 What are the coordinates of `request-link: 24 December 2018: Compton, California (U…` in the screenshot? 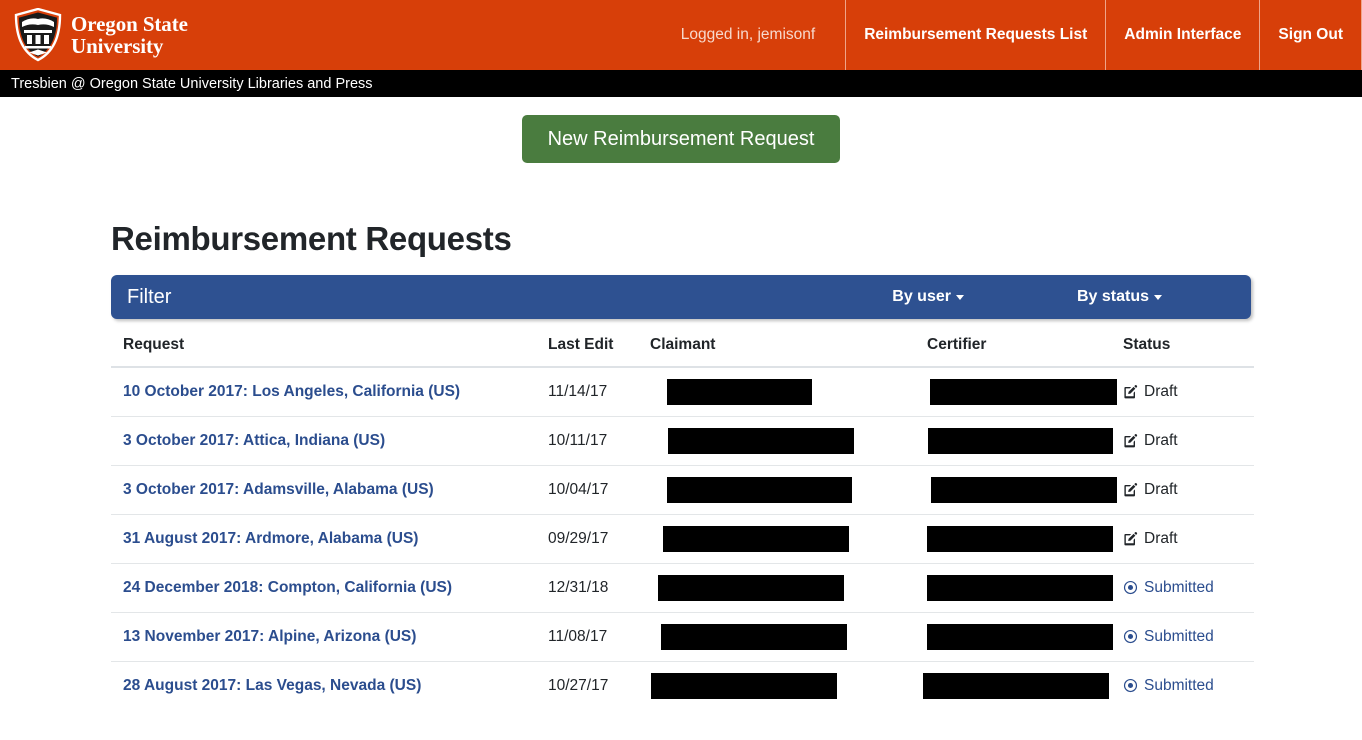 It's located at (287, 587).